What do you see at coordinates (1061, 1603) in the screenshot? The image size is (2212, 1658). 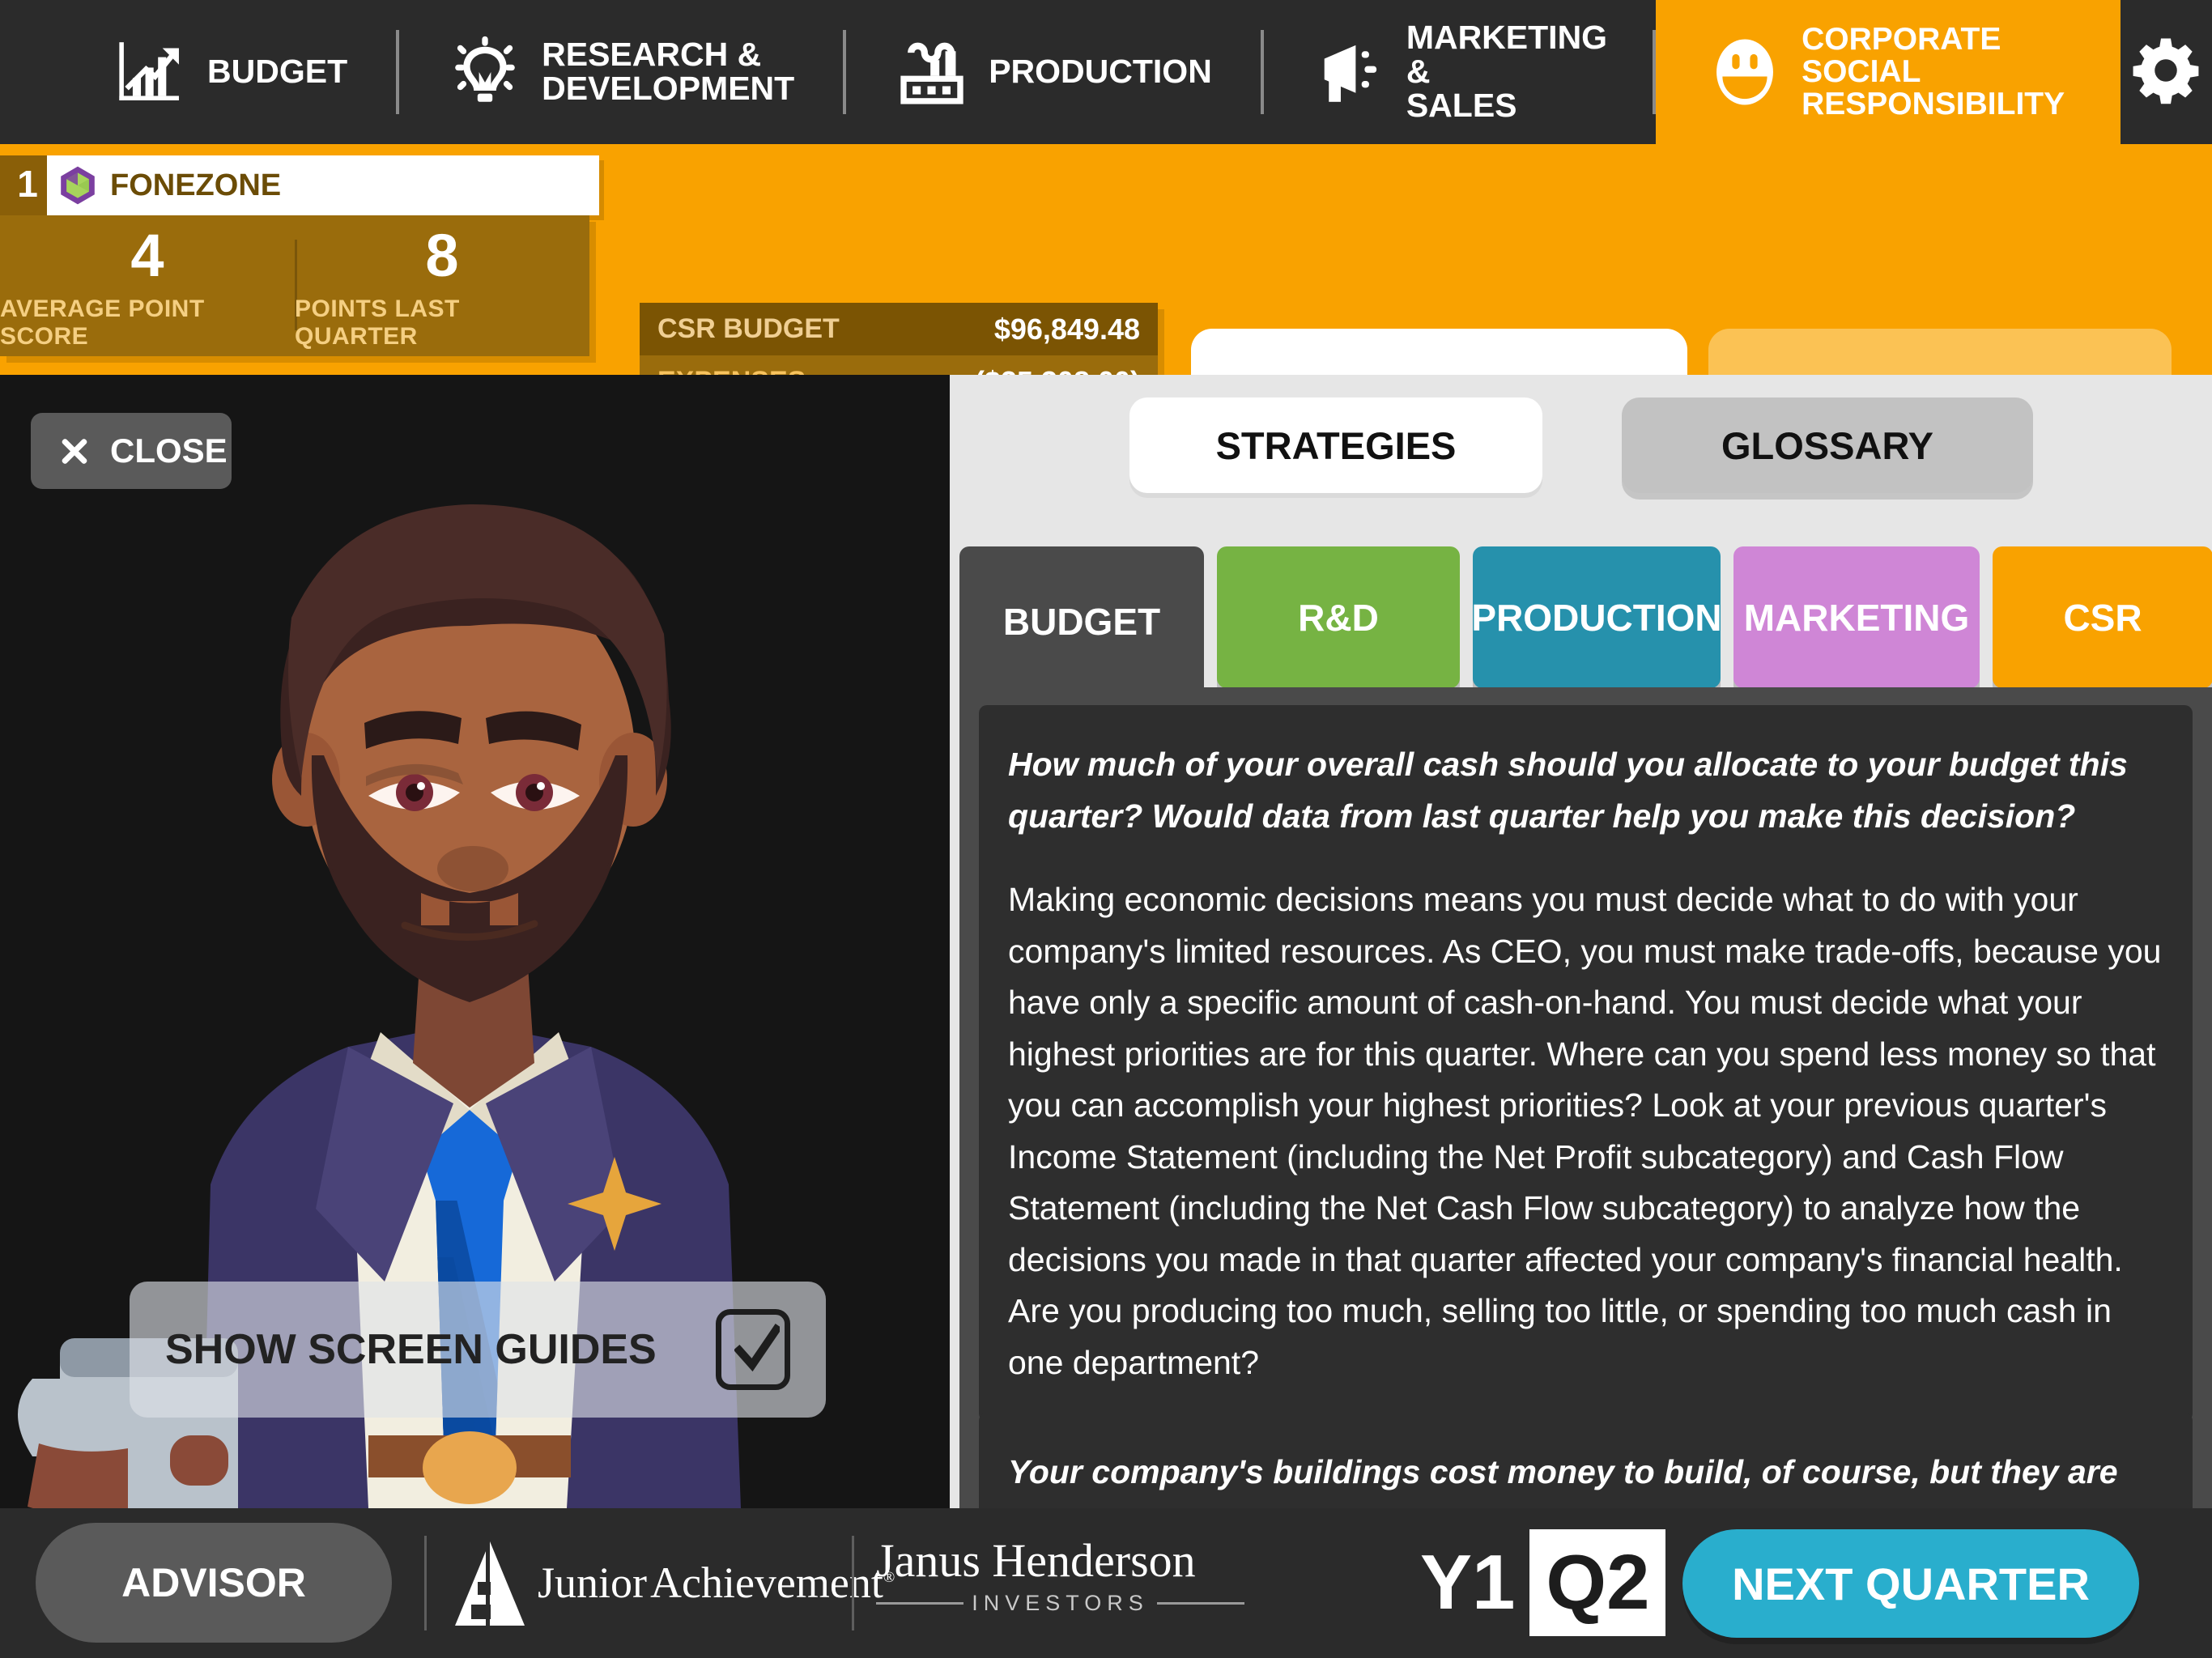 I see `janus-henderson-line2: INVESTORS` at bounding box center [1061, 1603].